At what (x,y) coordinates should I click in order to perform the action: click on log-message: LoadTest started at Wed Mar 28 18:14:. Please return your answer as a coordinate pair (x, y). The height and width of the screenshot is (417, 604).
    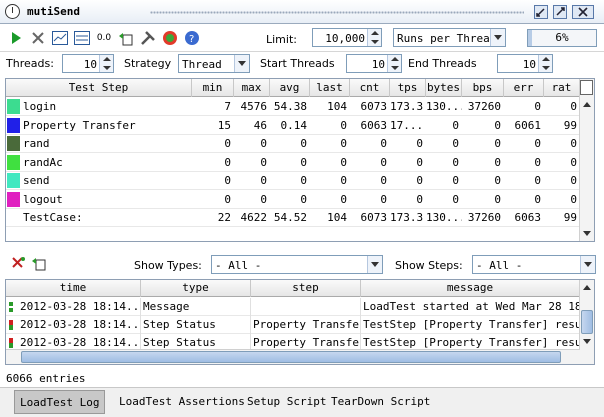
    Looking at the image, I should click on (470, 307).